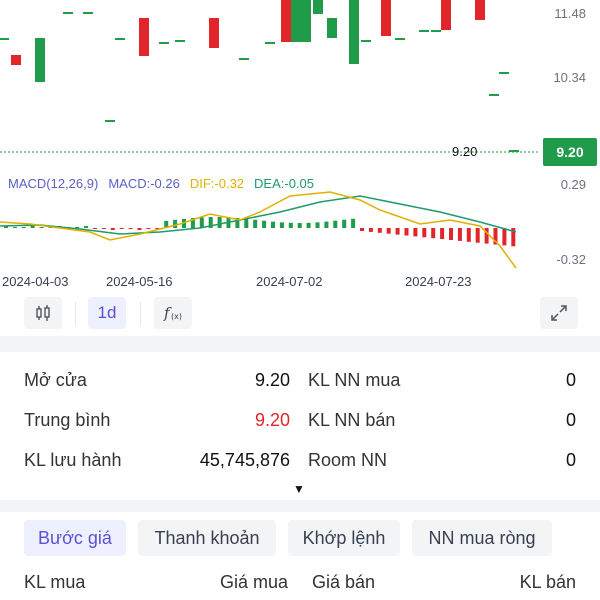 This screenshot has width=600, height=600. What do you see at coordinates (217, 183) in the screenshot?
I see `dif-value: DIF:-0.32` at bounding box center [217, 183].